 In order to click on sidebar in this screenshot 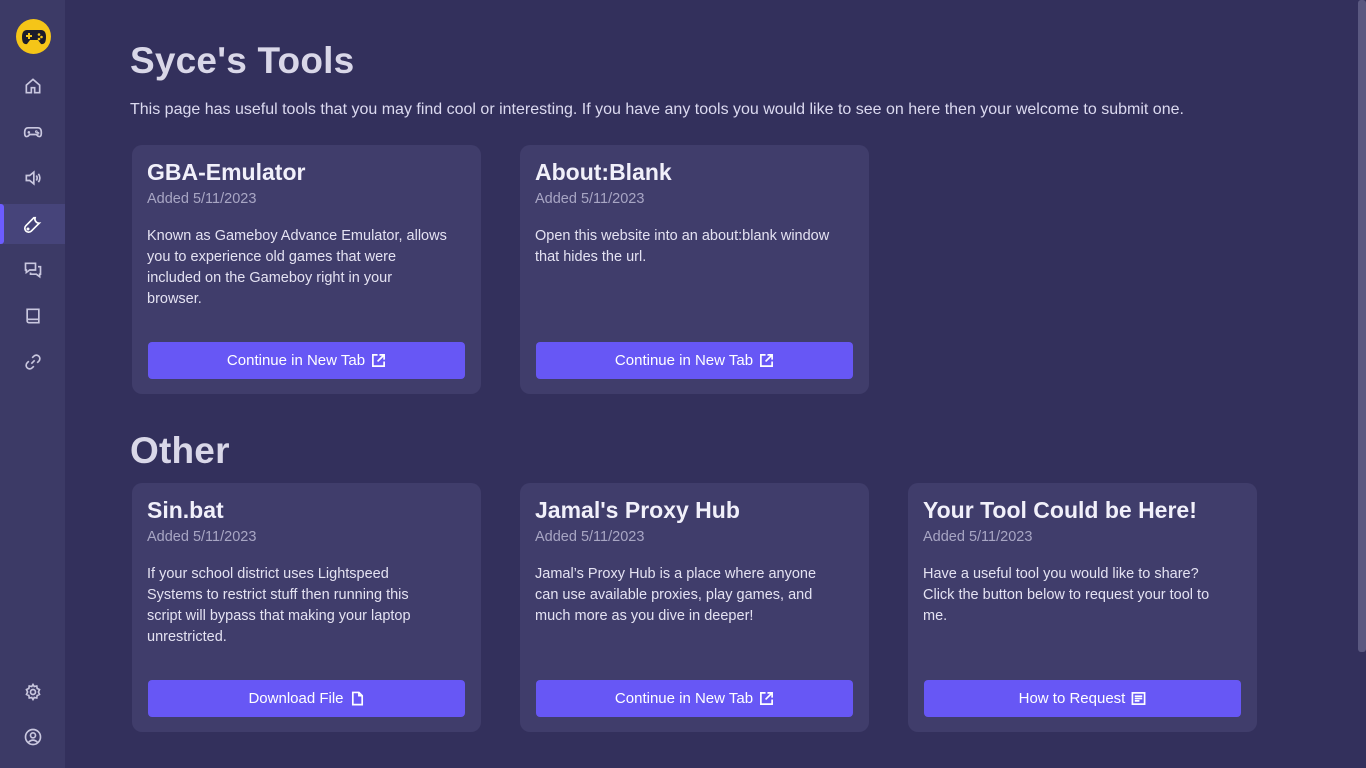, I will do `click(32, 384)`.